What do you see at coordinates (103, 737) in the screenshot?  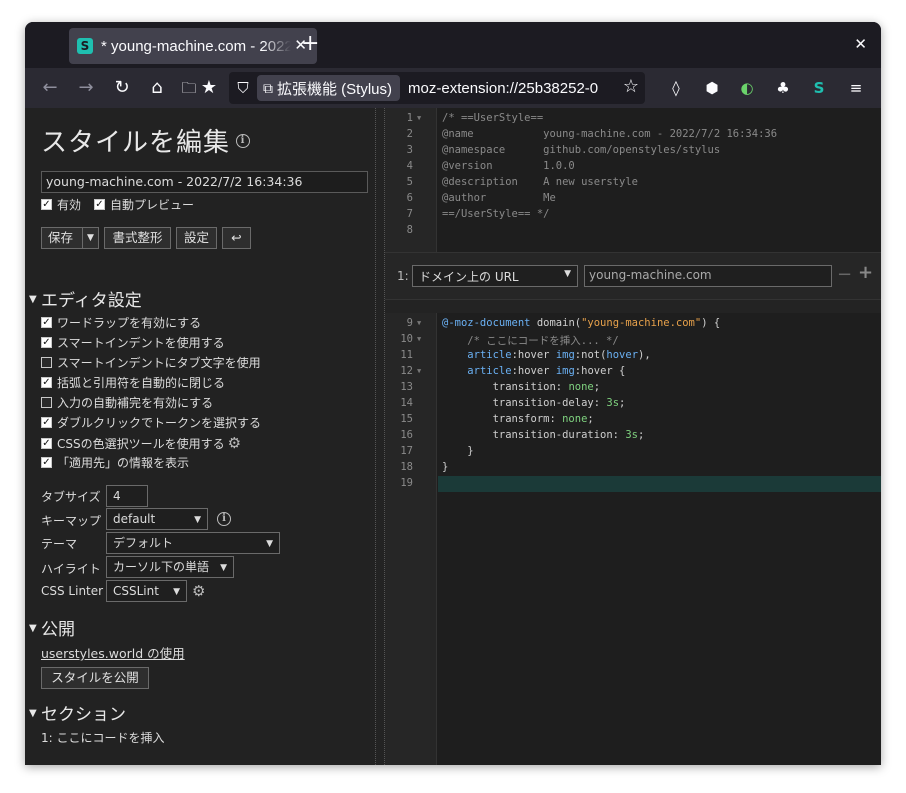 I see `section-item: 1: ここにコードを挿入` at bounding box center [103, 737].